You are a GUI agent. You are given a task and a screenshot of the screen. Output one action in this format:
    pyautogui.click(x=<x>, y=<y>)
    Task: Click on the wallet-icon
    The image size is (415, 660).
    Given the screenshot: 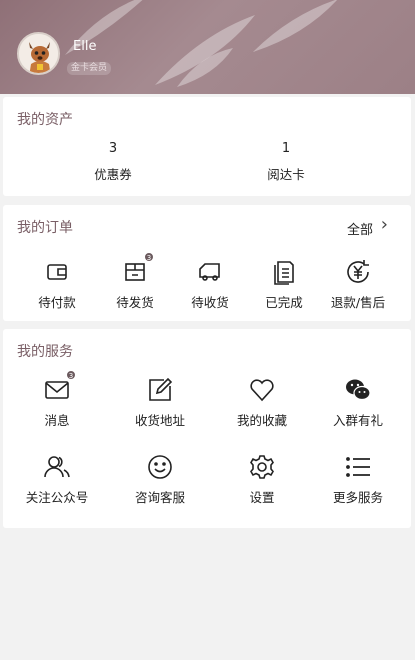 What is the action you would take?
    pyautogui.click(x=57, y=272)
    